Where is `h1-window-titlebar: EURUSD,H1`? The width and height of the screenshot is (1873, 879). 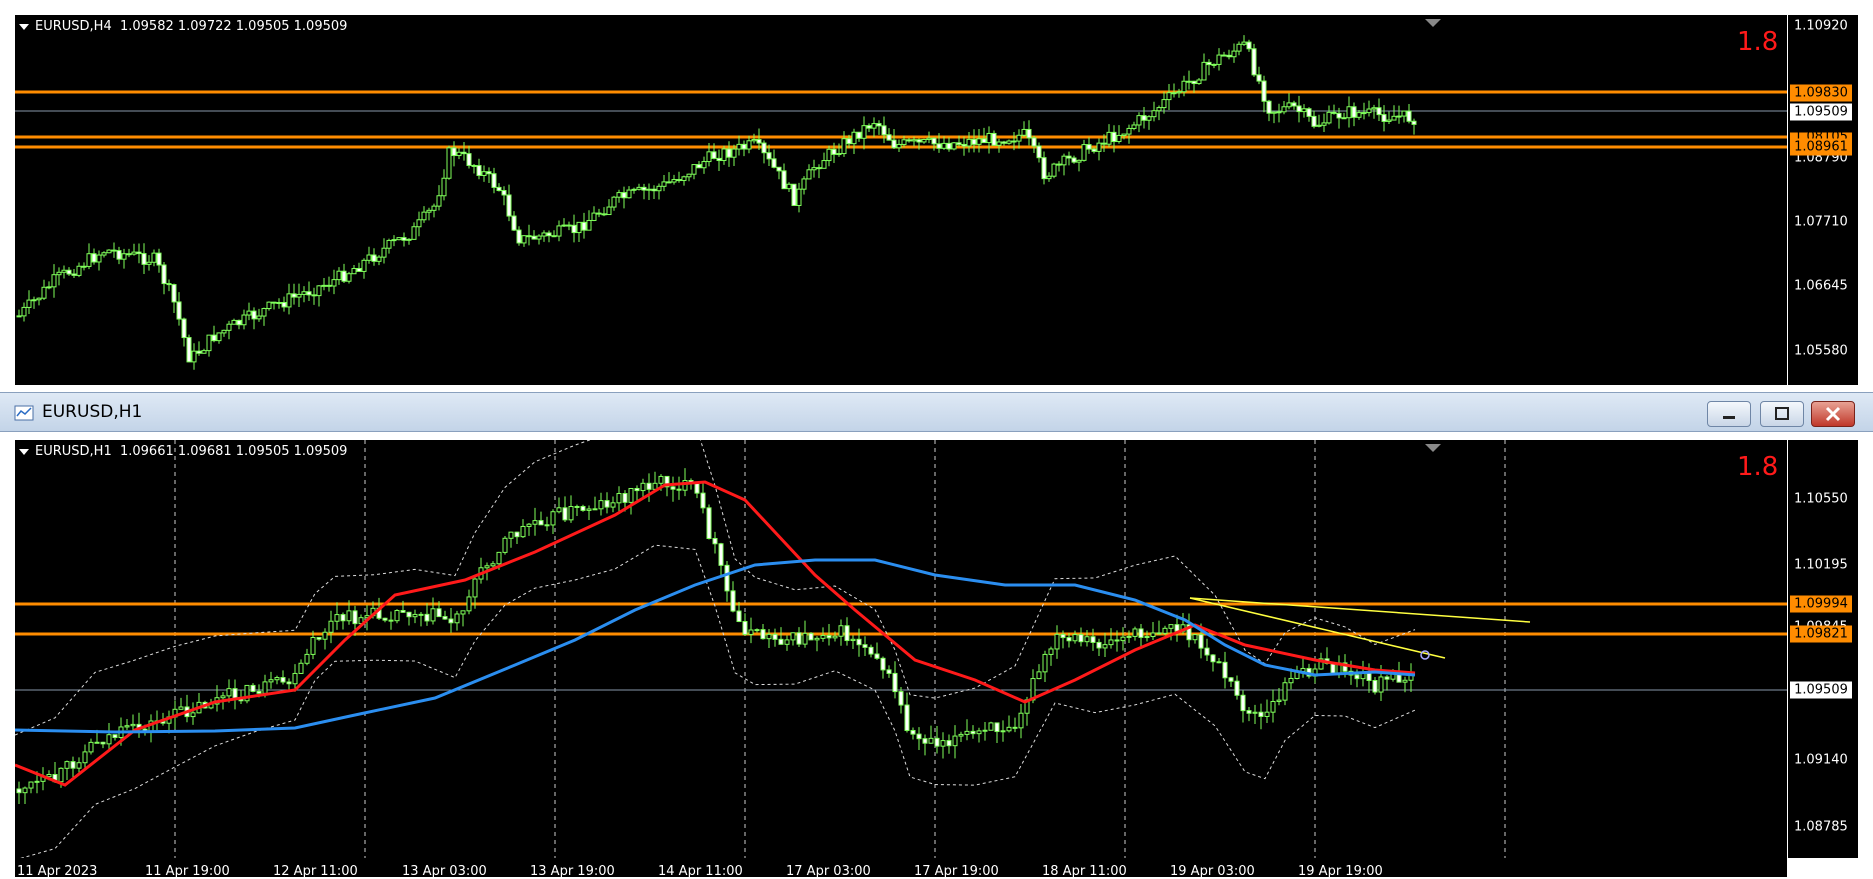 h1-window-titlebar: EURUSD,H1 is located at coordinates (936, 412).